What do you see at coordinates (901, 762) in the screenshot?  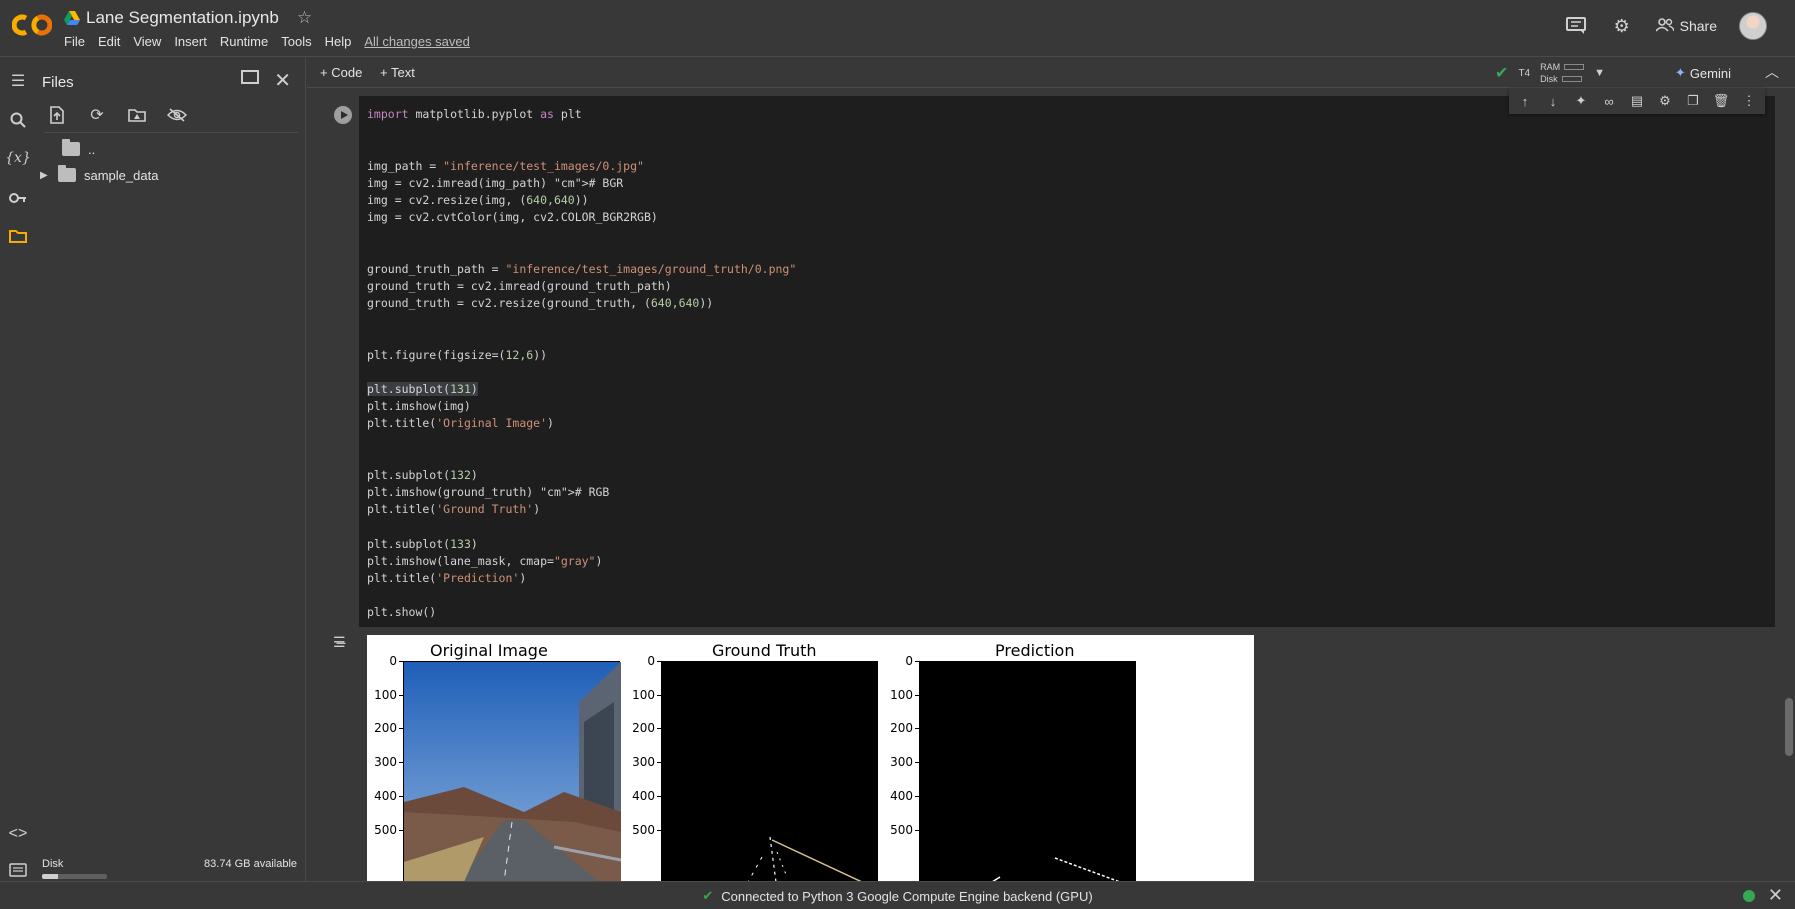 I see `y-tick-label: 300` at bounding box center [901, 762].